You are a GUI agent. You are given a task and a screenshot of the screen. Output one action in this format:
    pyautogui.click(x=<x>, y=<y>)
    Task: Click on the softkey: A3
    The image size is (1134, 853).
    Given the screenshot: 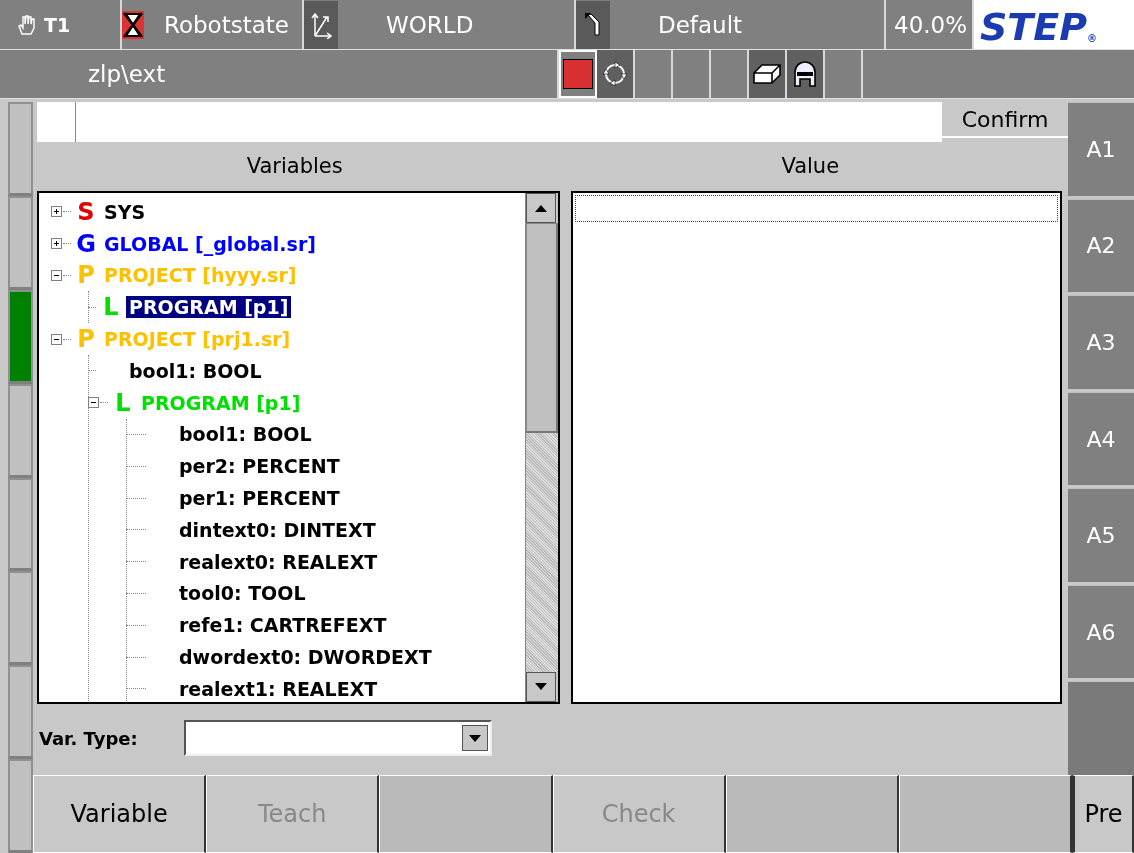 What is the action you would take?
    pyautogui.click(x=1101, y=342)
    